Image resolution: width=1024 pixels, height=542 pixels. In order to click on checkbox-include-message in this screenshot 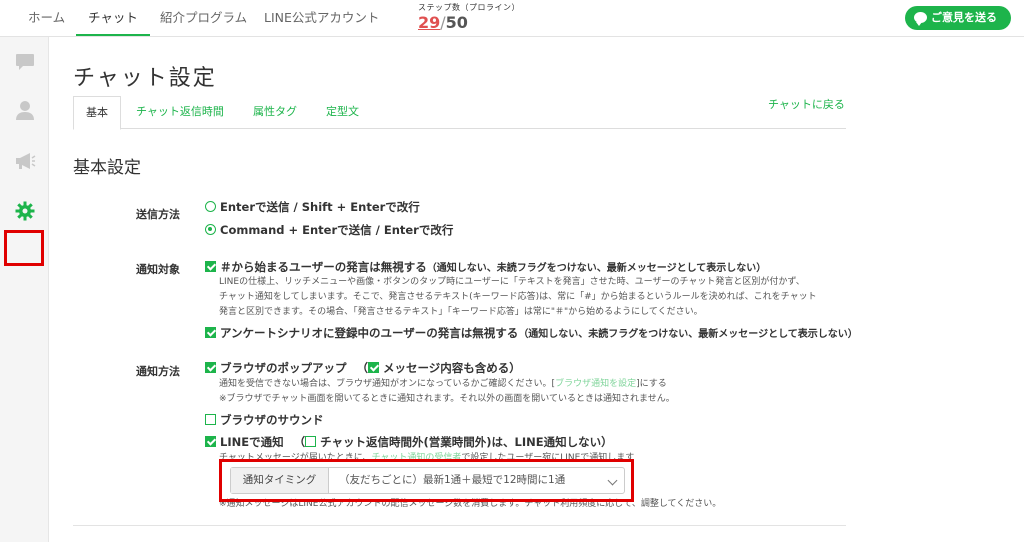, I will do `click(374, 367)`.